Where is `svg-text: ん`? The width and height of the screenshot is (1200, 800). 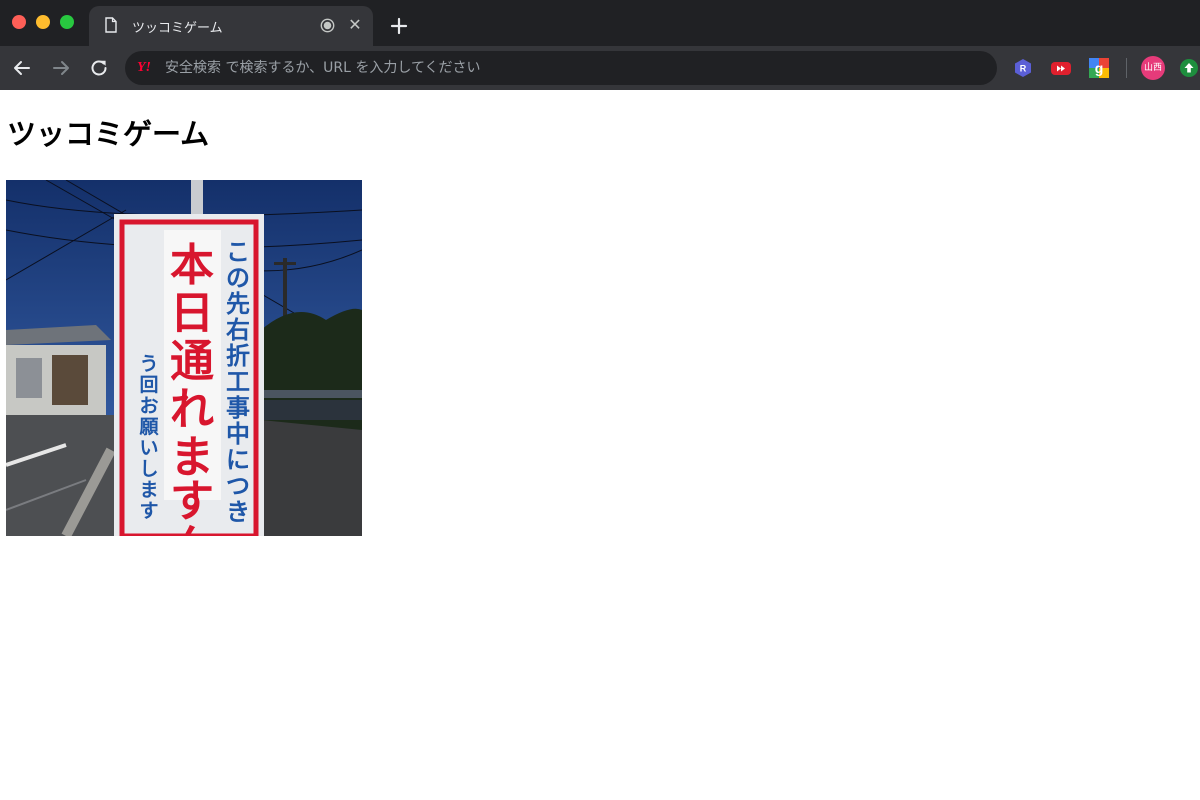 svg-text: ん is located at coordinates (192, 528).